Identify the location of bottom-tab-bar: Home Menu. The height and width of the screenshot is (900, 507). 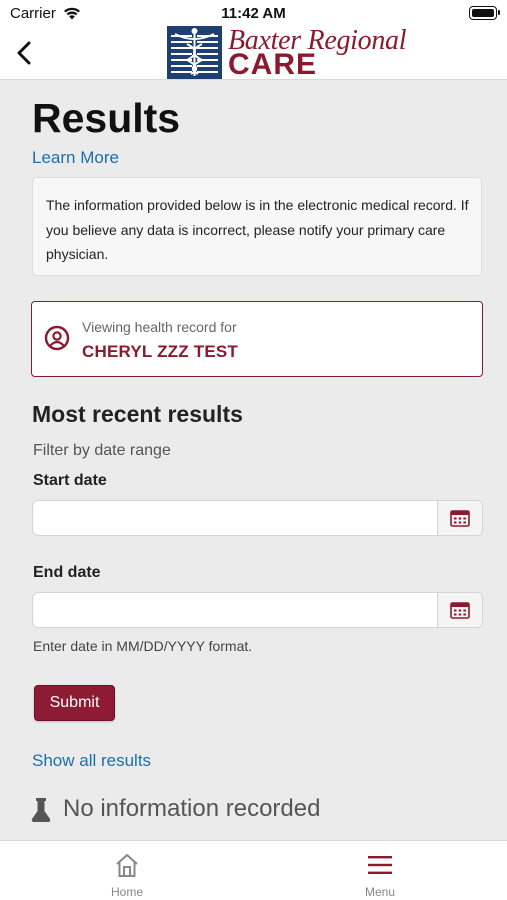
(253, 870).